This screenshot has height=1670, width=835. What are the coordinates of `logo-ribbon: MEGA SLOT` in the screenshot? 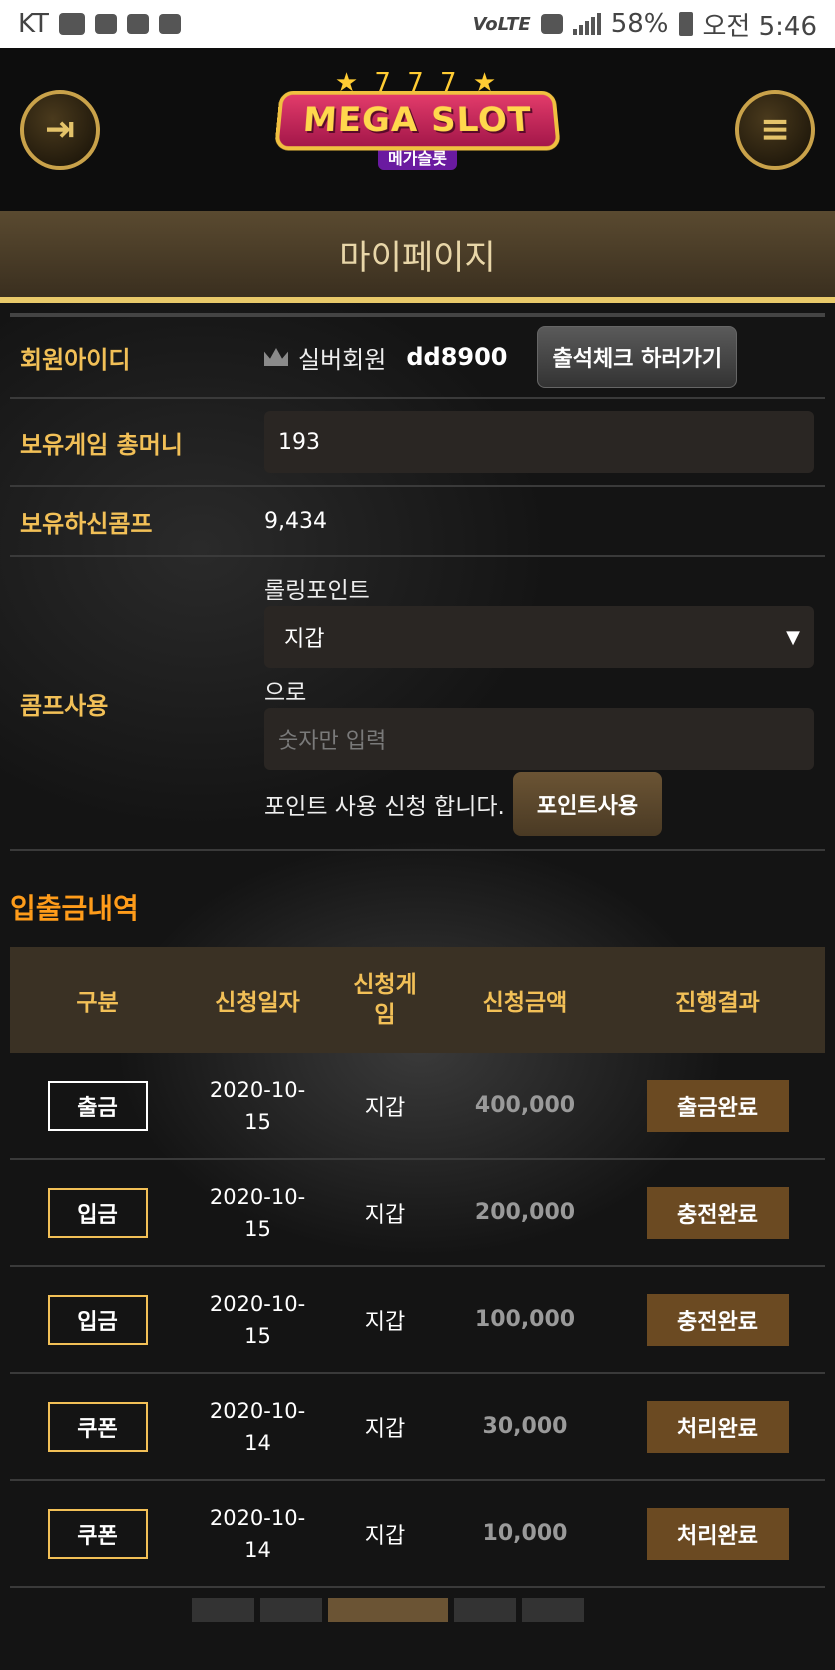 It's located at (417, 120).